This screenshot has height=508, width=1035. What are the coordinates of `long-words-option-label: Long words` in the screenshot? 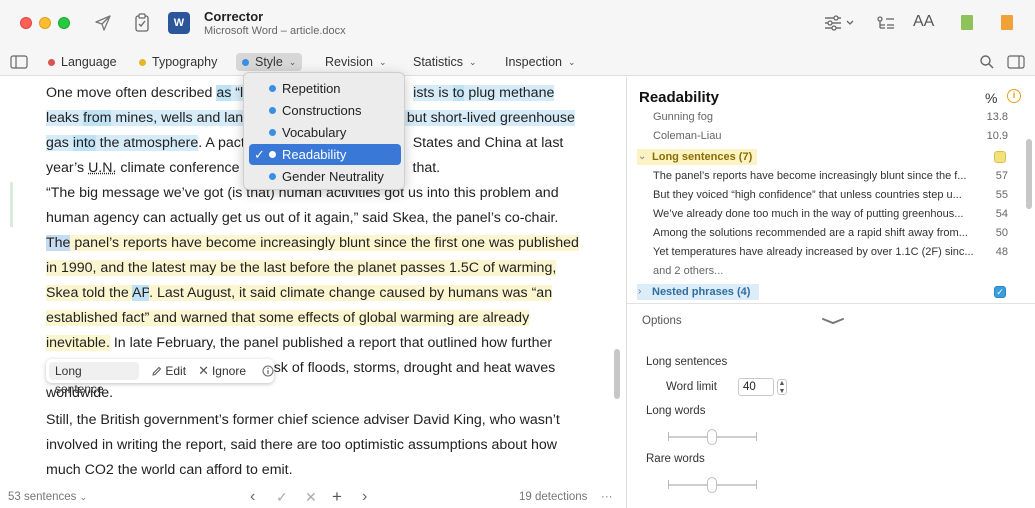 It's located at (676, 411).